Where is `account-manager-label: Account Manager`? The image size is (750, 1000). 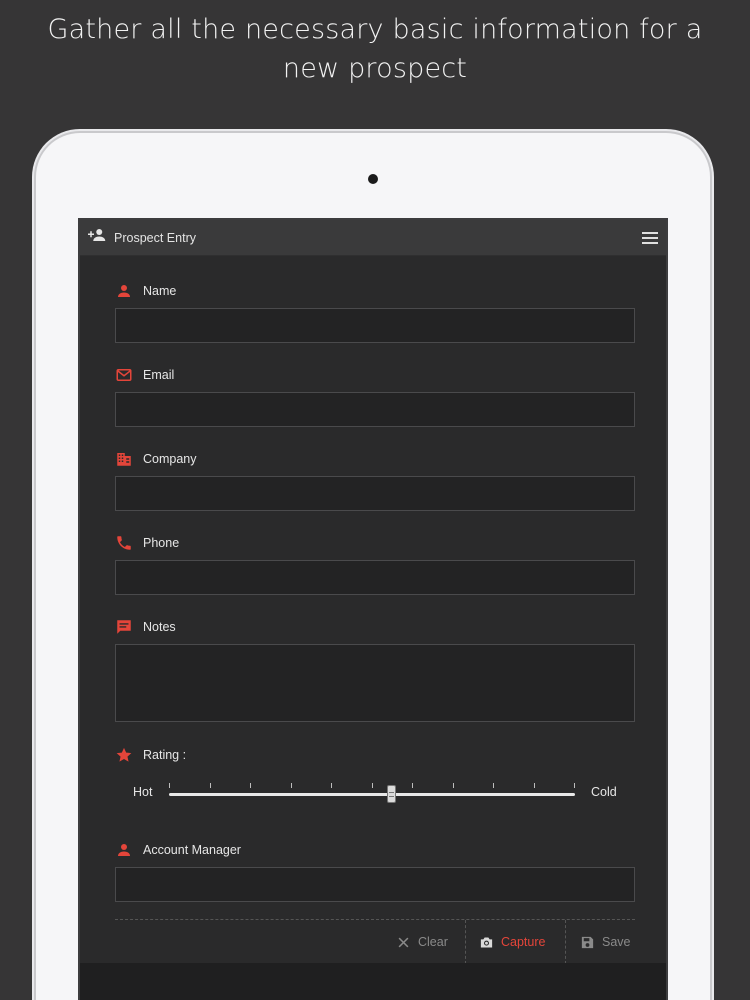
account-manager-label: Account Manager is located at coordinates (376, 850).